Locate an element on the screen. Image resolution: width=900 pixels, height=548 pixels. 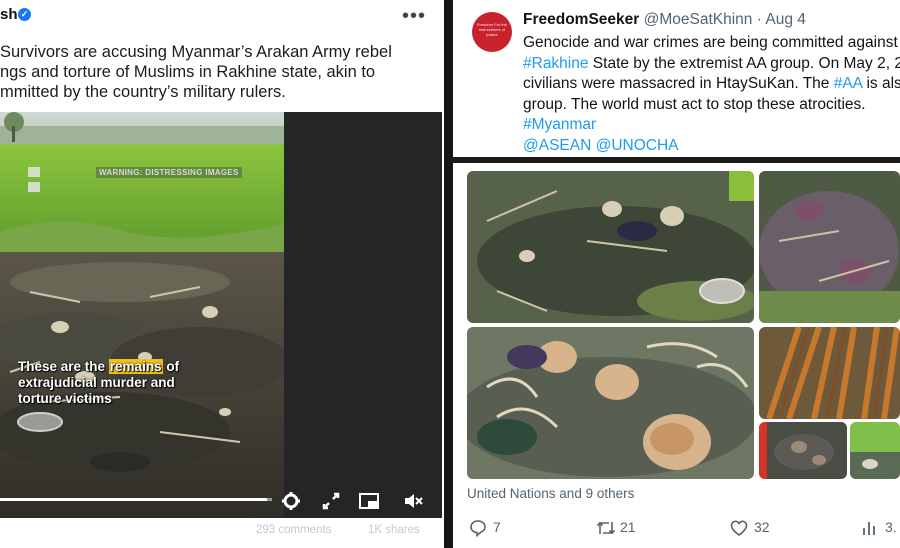
avatar: Freedom For the real seekers of justice is located at coordinates (492, 32).